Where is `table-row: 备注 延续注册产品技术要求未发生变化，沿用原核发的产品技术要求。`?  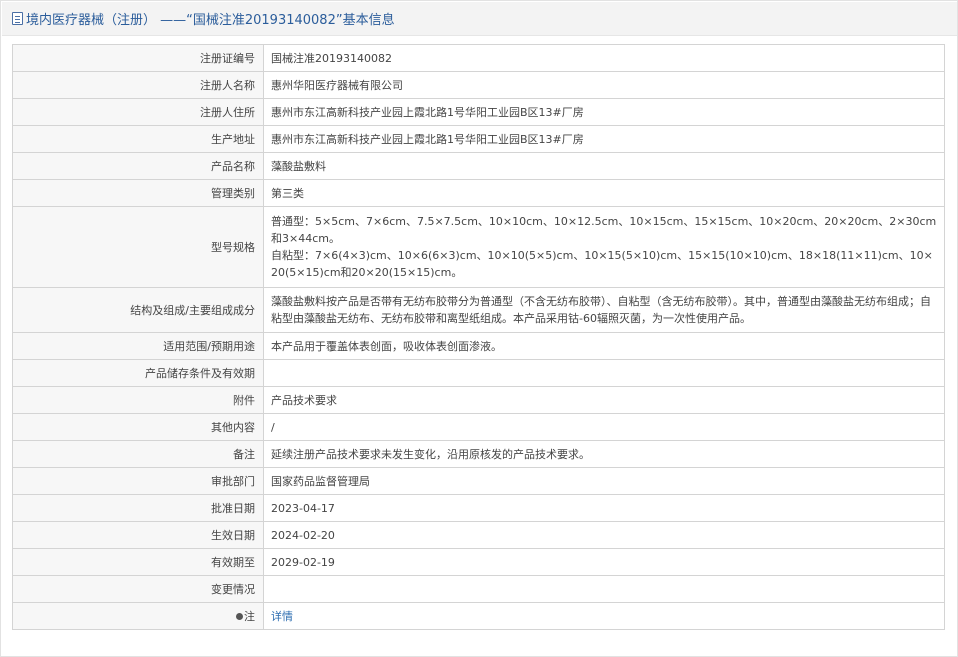 table-row: 备注 延续注册产品技术要求未发生变化，沿用原核发的产品技术要求。 is located at coordinates (478, 454).